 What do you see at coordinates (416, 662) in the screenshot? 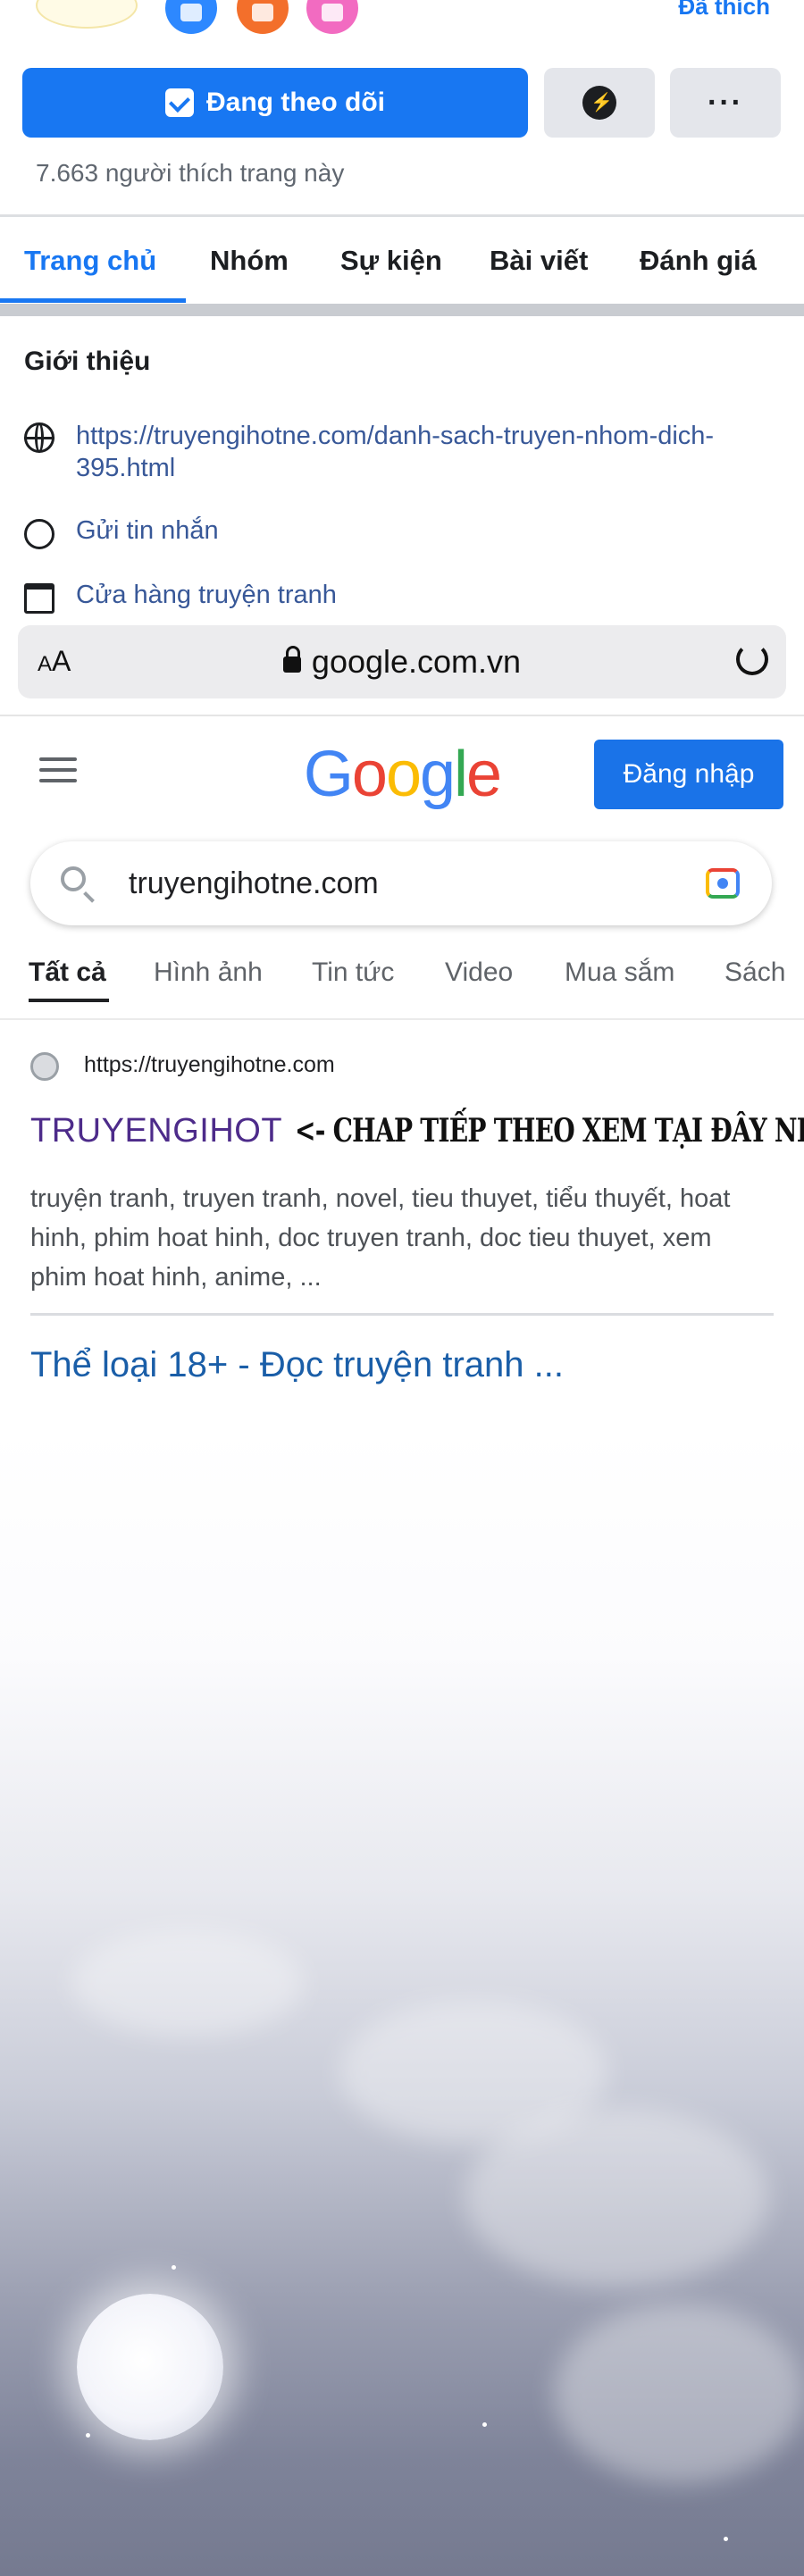
I see `address-text: google.com.vn` at bounding box center [416, 662].